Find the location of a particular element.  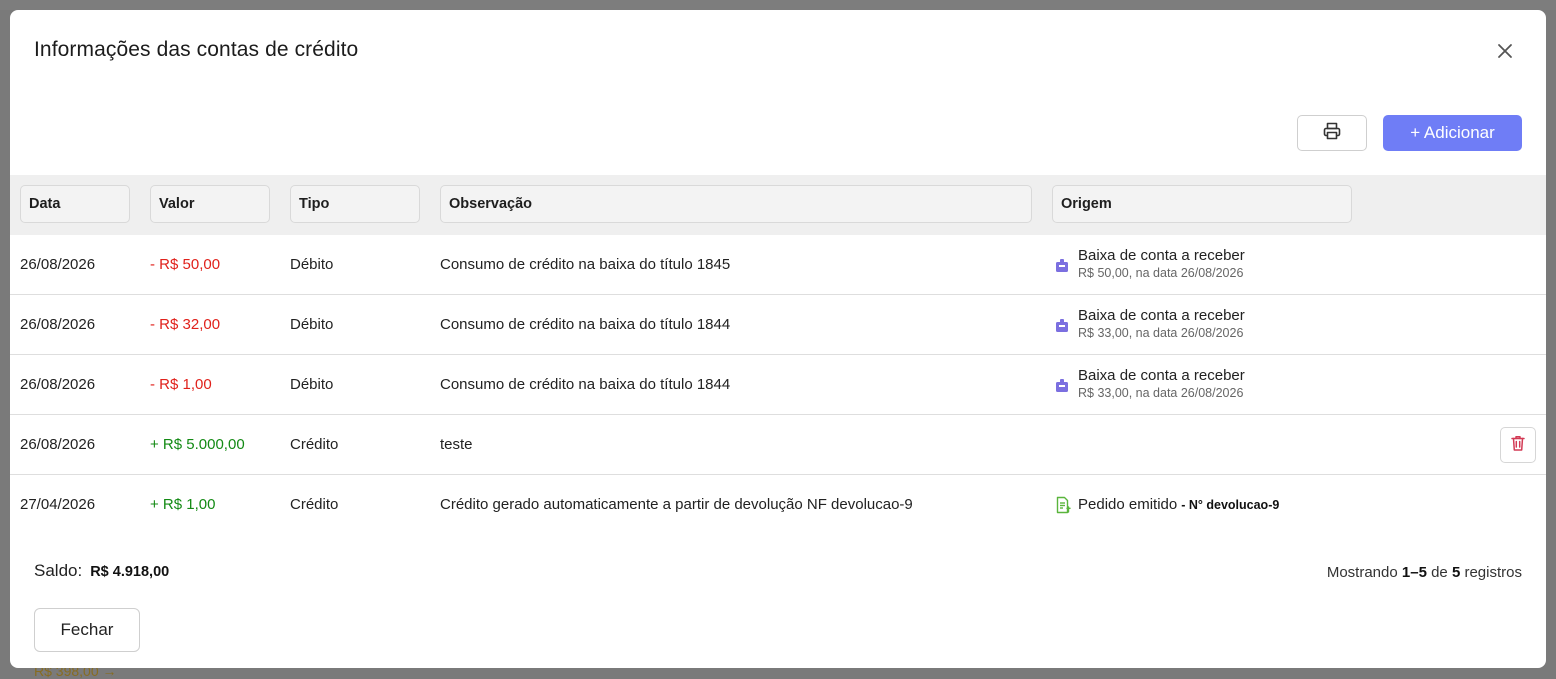

records-range: 1–5 is located at coordinates (1414, 572).